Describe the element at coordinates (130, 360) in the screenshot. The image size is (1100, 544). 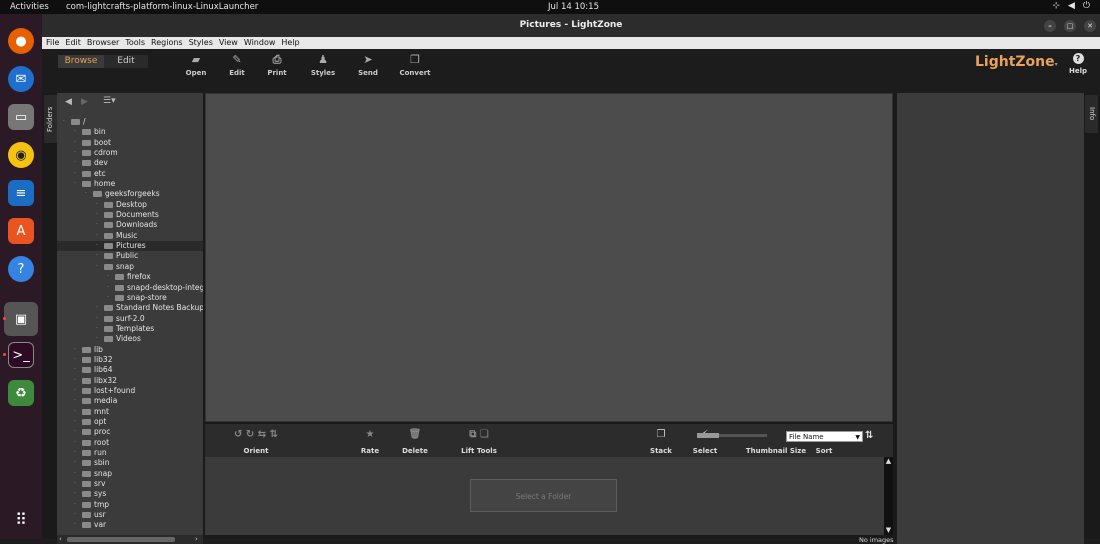
I see `tree-node: · lib32` at that location.